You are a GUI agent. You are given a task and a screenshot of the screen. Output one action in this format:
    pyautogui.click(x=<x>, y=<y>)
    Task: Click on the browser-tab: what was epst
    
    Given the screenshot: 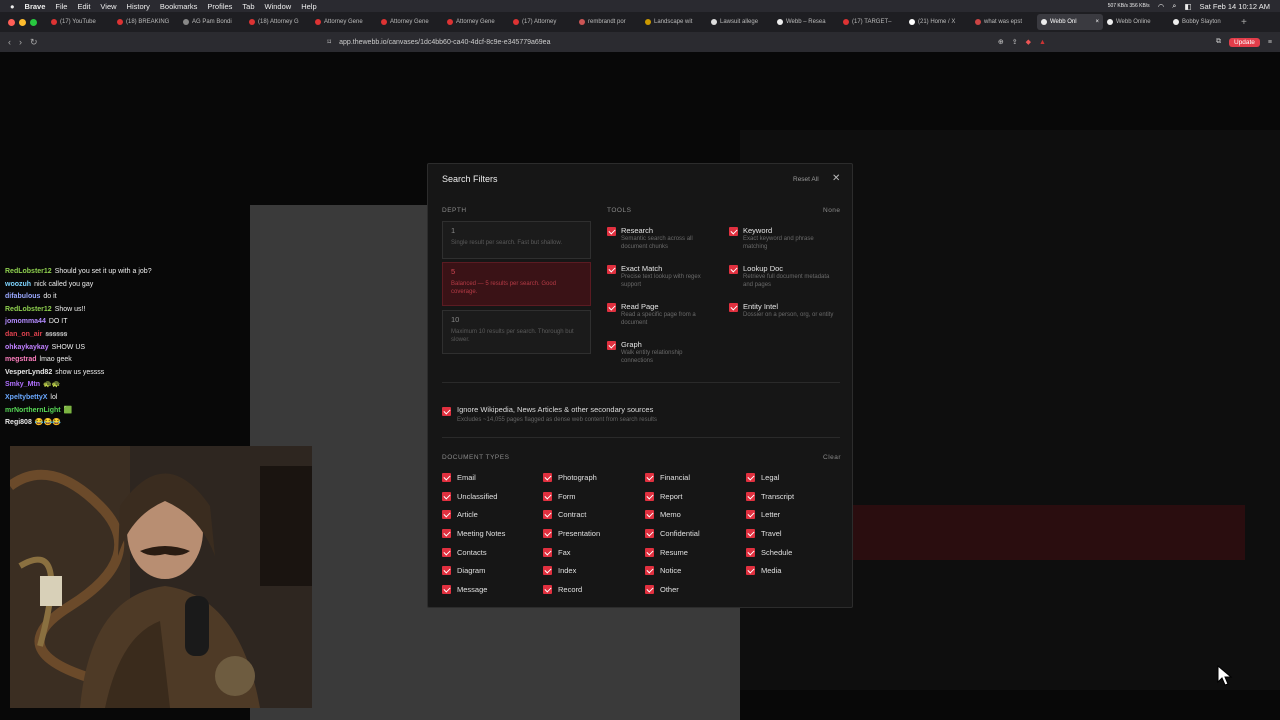 What is the action you would take?
    pyautogui.click(x=1004, y=22)
    